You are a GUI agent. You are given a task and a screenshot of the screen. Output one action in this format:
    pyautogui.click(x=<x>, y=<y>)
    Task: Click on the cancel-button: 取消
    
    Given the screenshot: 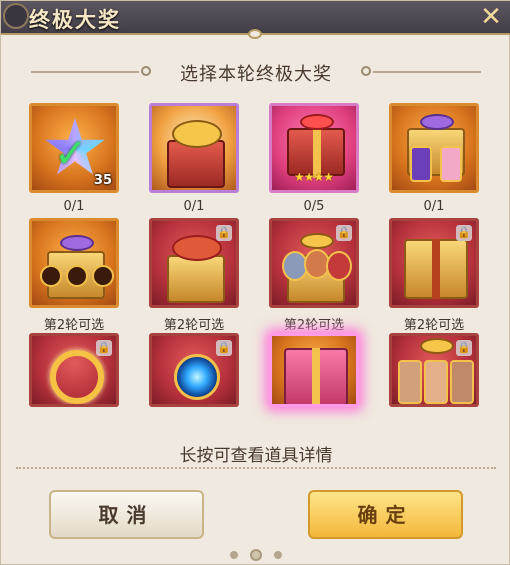 What is the action you would take?
    pyautogui.click(x=126, y=514)
    